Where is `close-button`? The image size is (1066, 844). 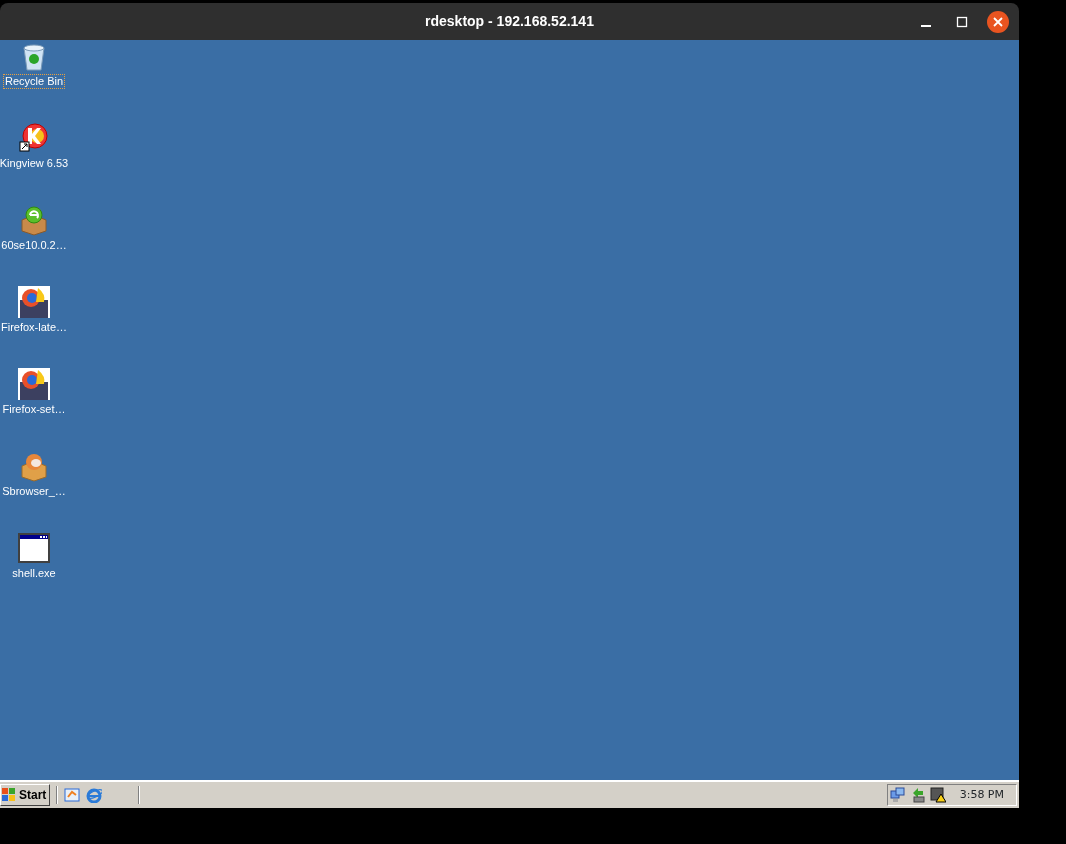 close-button is located at coordinates (998, 21).